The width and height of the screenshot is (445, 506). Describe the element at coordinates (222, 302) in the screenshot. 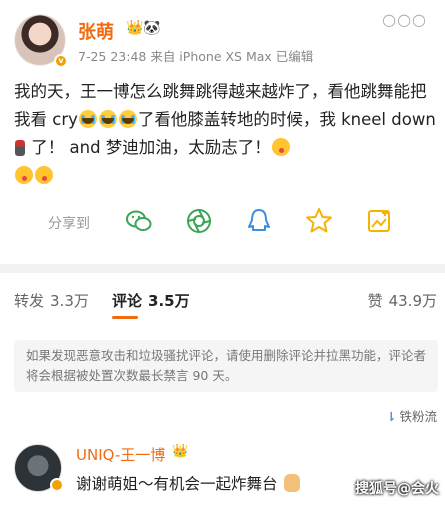

I see `interaction-tabs: 转发 3.3万 评论 3.5万 赞 43.9万` at that location.